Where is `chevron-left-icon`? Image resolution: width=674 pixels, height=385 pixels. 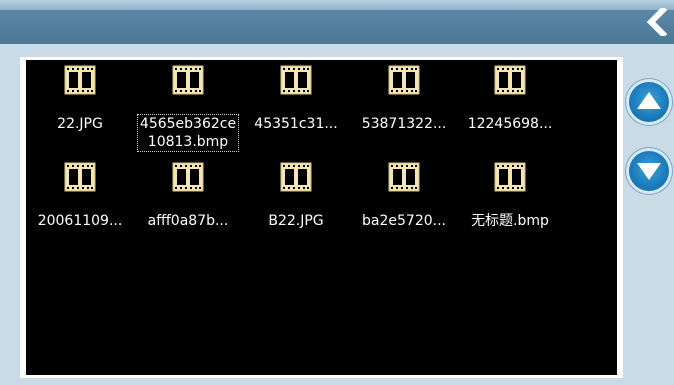 chevron-left-icon is located at coordinates (657, 22).